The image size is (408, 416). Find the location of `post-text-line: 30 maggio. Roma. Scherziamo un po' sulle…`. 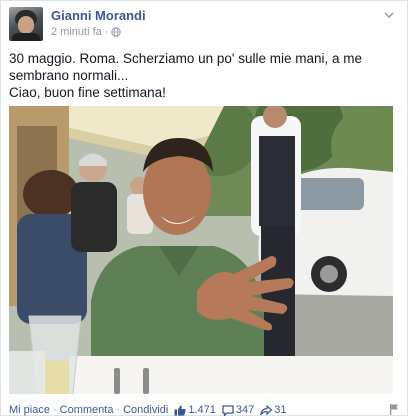

post-text-line: 30 maggio. Roma. Scherziamo un po' sulle… is located at coordinates (185, 67).